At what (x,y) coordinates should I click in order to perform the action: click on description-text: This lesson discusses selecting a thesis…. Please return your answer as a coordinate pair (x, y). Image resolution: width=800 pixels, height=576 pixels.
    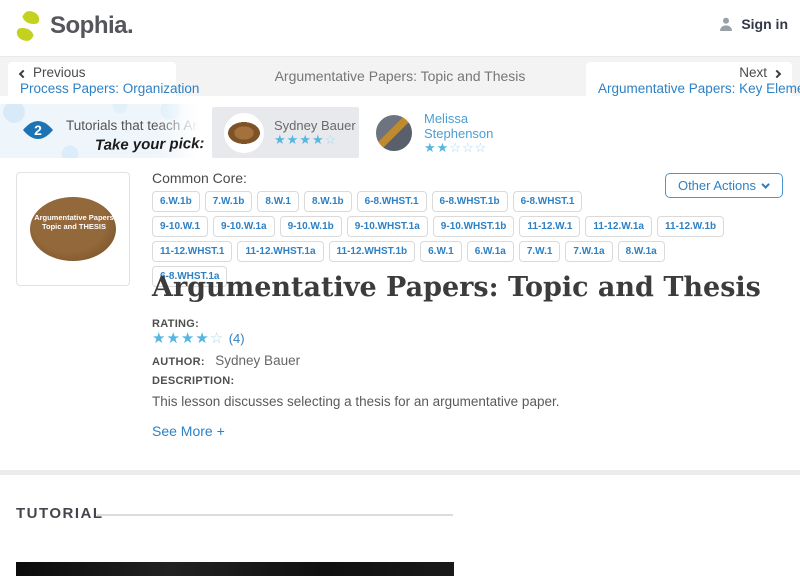
    Looking at the image, I should click on (356, 401).